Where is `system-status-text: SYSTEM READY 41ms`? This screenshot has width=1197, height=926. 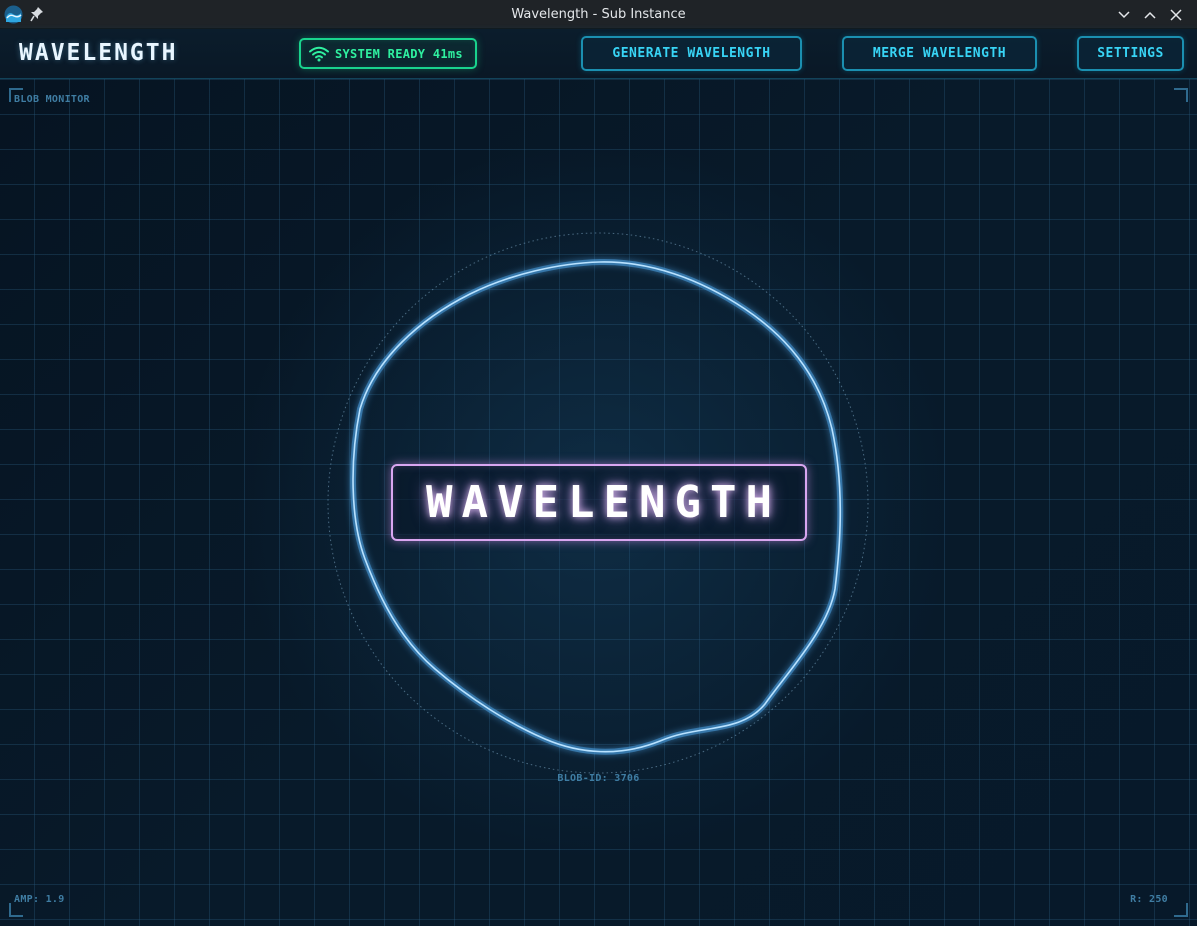
system-status-text: SYSTEM READY 41ms is located at coordinates (399, 53).